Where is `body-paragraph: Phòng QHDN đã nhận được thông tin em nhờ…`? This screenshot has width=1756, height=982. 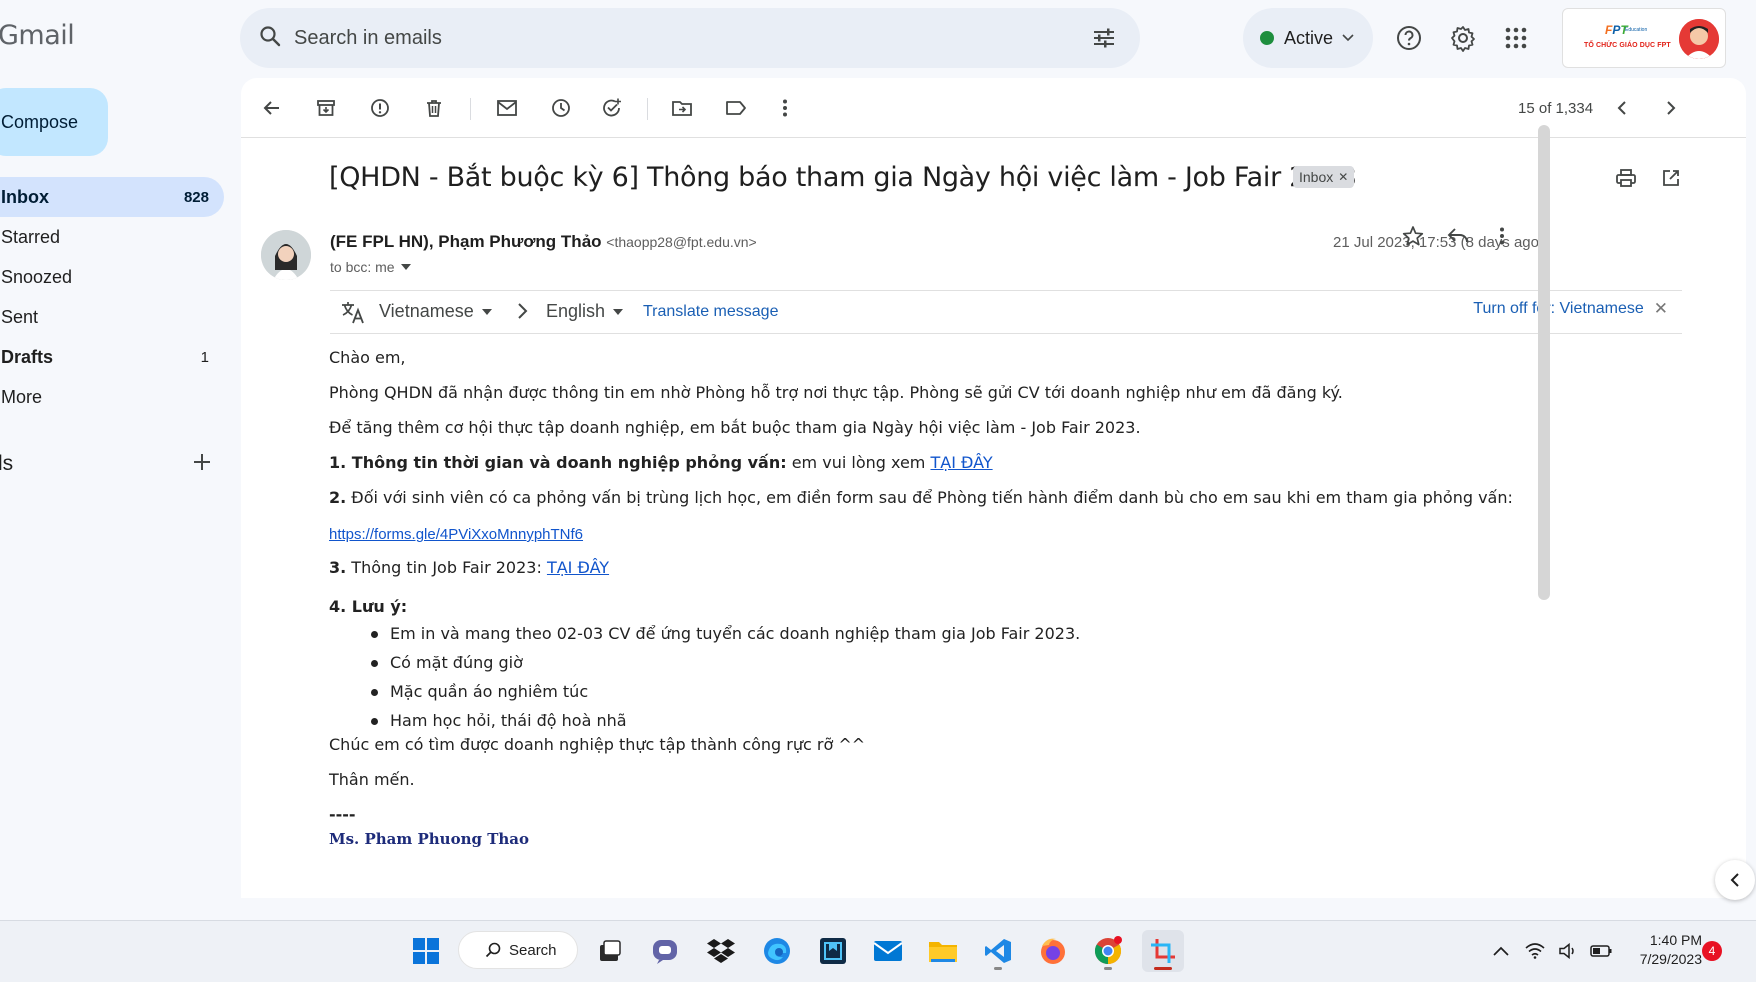
body-paragraph: Phòng QHDN đã nhận được thông tin em nhờ… is located at coordinates (836, 392).